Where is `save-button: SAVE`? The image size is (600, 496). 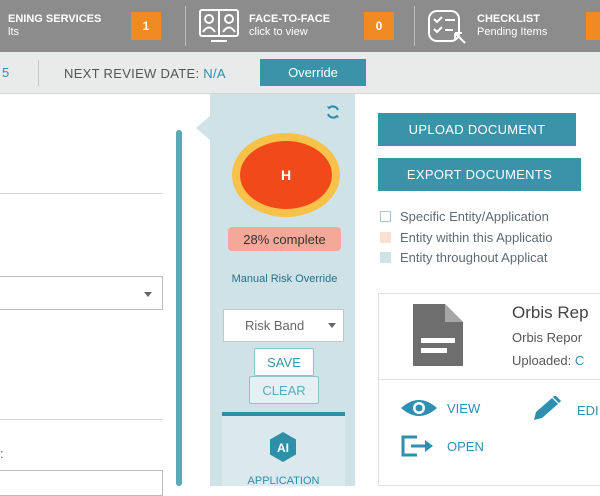
save-button: SAVE is located at coordinates (284, 362).